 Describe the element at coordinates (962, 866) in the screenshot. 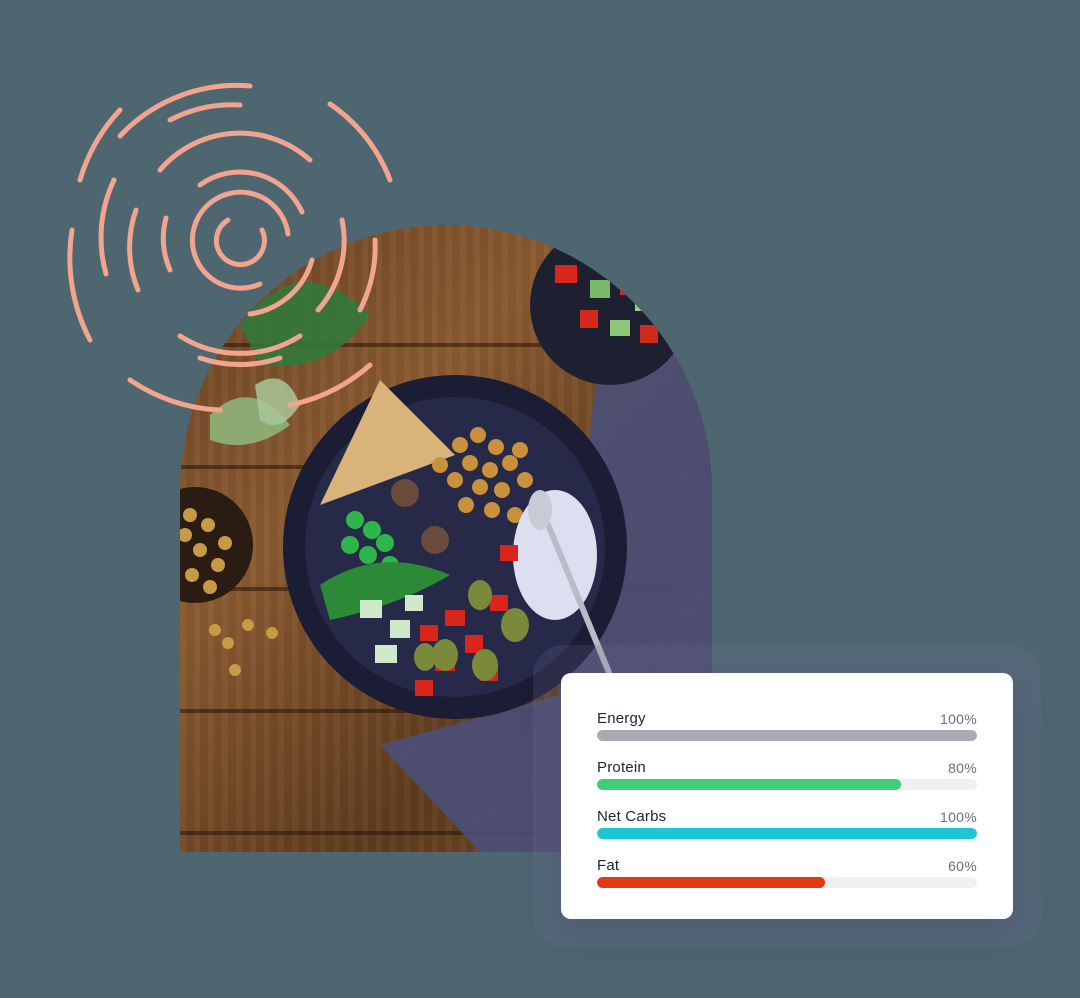

I see `nutrient-percent: 60%` at that location.